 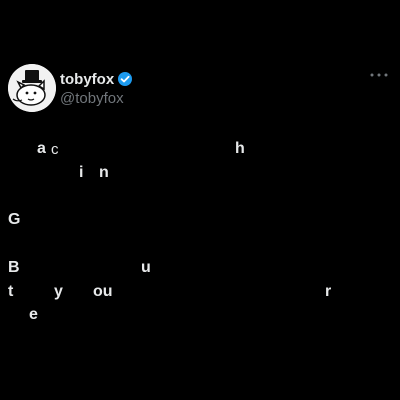 I want to click on post-header: tobyfox @tobyfox, so click(x=200, y=89).